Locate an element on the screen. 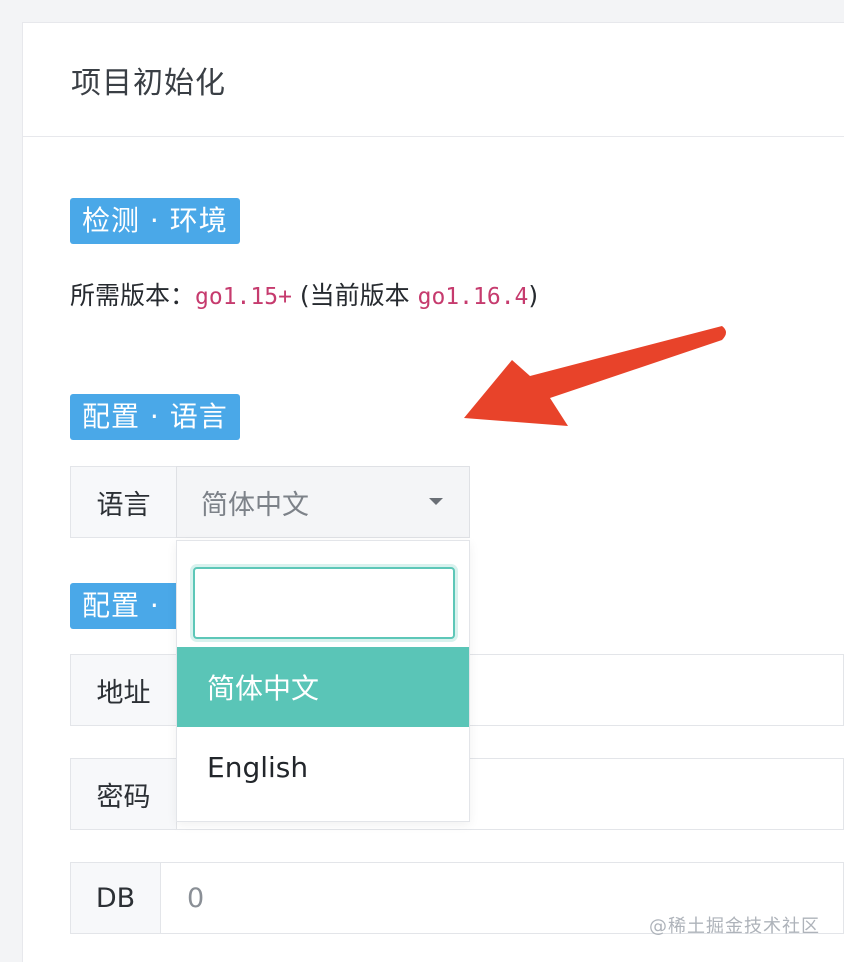  language-select-value: 简体中文 is located at coordinates (255, 505).